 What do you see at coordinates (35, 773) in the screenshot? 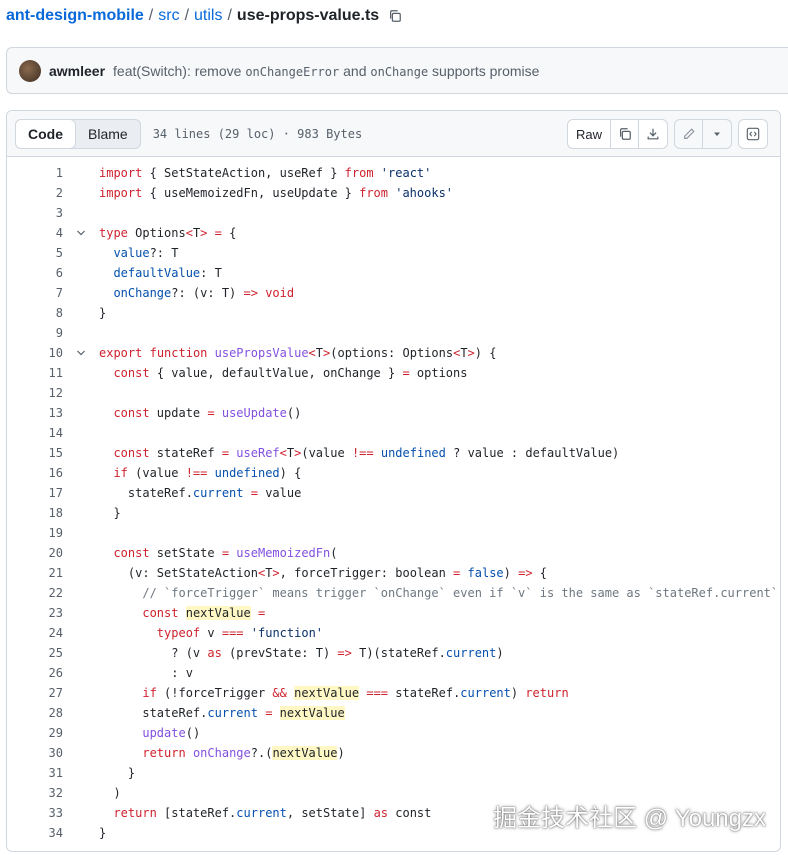
I see `line-number: 31` at bounding box center [35, 773].